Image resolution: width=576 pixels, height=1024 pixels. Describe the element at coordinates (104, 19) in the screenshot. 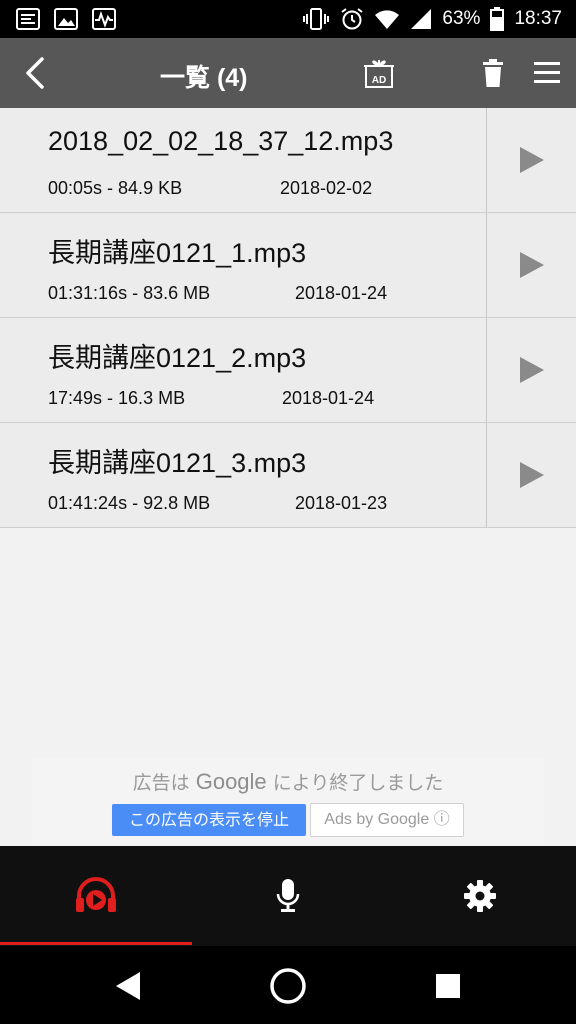

I see `activity-icon` at that location.